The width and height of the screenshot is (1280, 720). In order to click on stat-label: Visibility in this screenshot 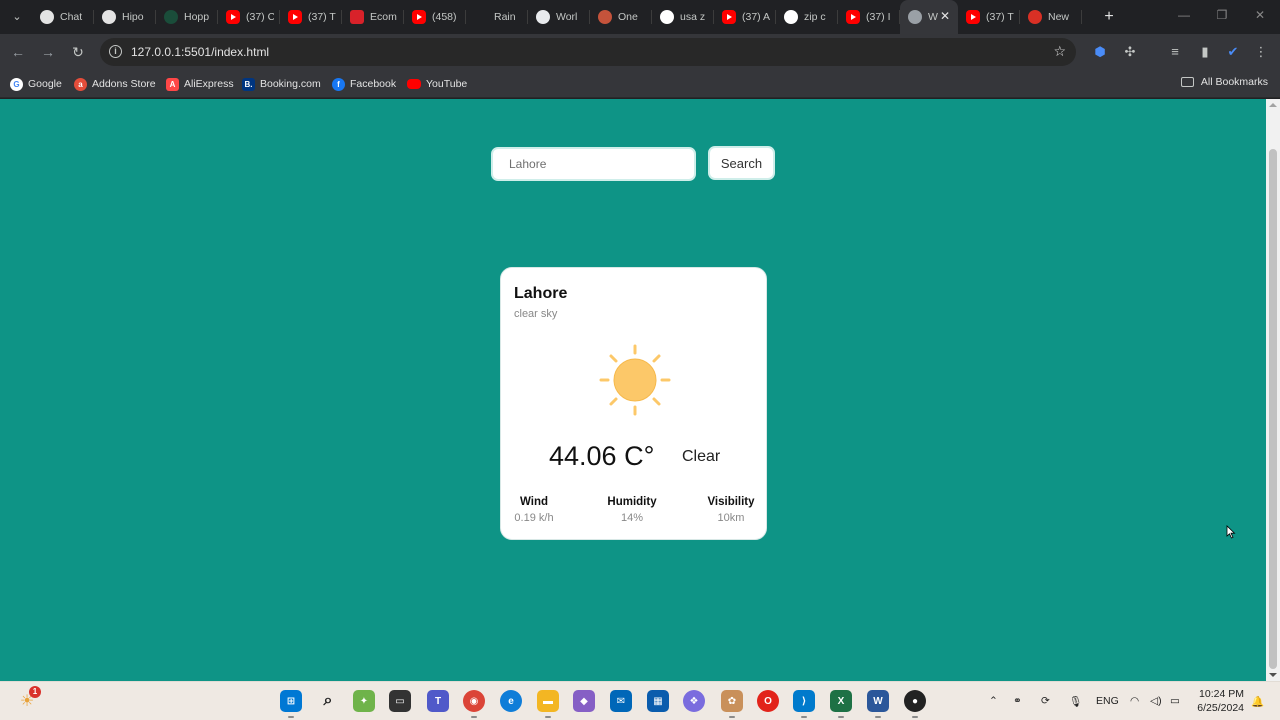, I will do `click(731, 502)`.